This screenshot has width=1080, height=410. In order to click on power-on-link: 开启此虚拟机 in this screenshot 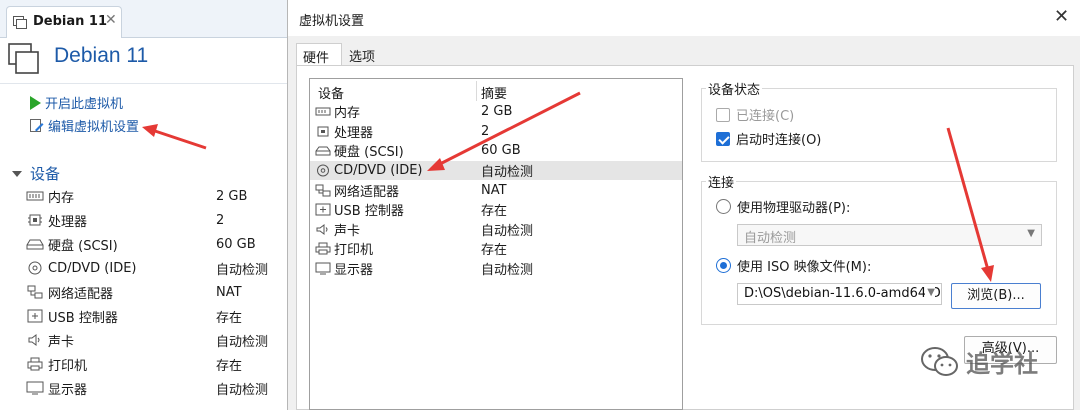, I will do `click(76, 102)`.